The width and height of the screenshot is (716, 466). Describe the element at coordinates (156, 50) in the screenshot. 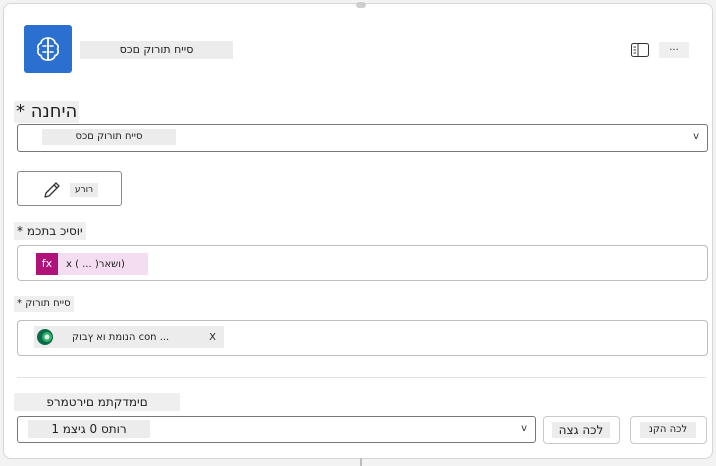

I see `action-title: סייח תורוק םכס` at that location.